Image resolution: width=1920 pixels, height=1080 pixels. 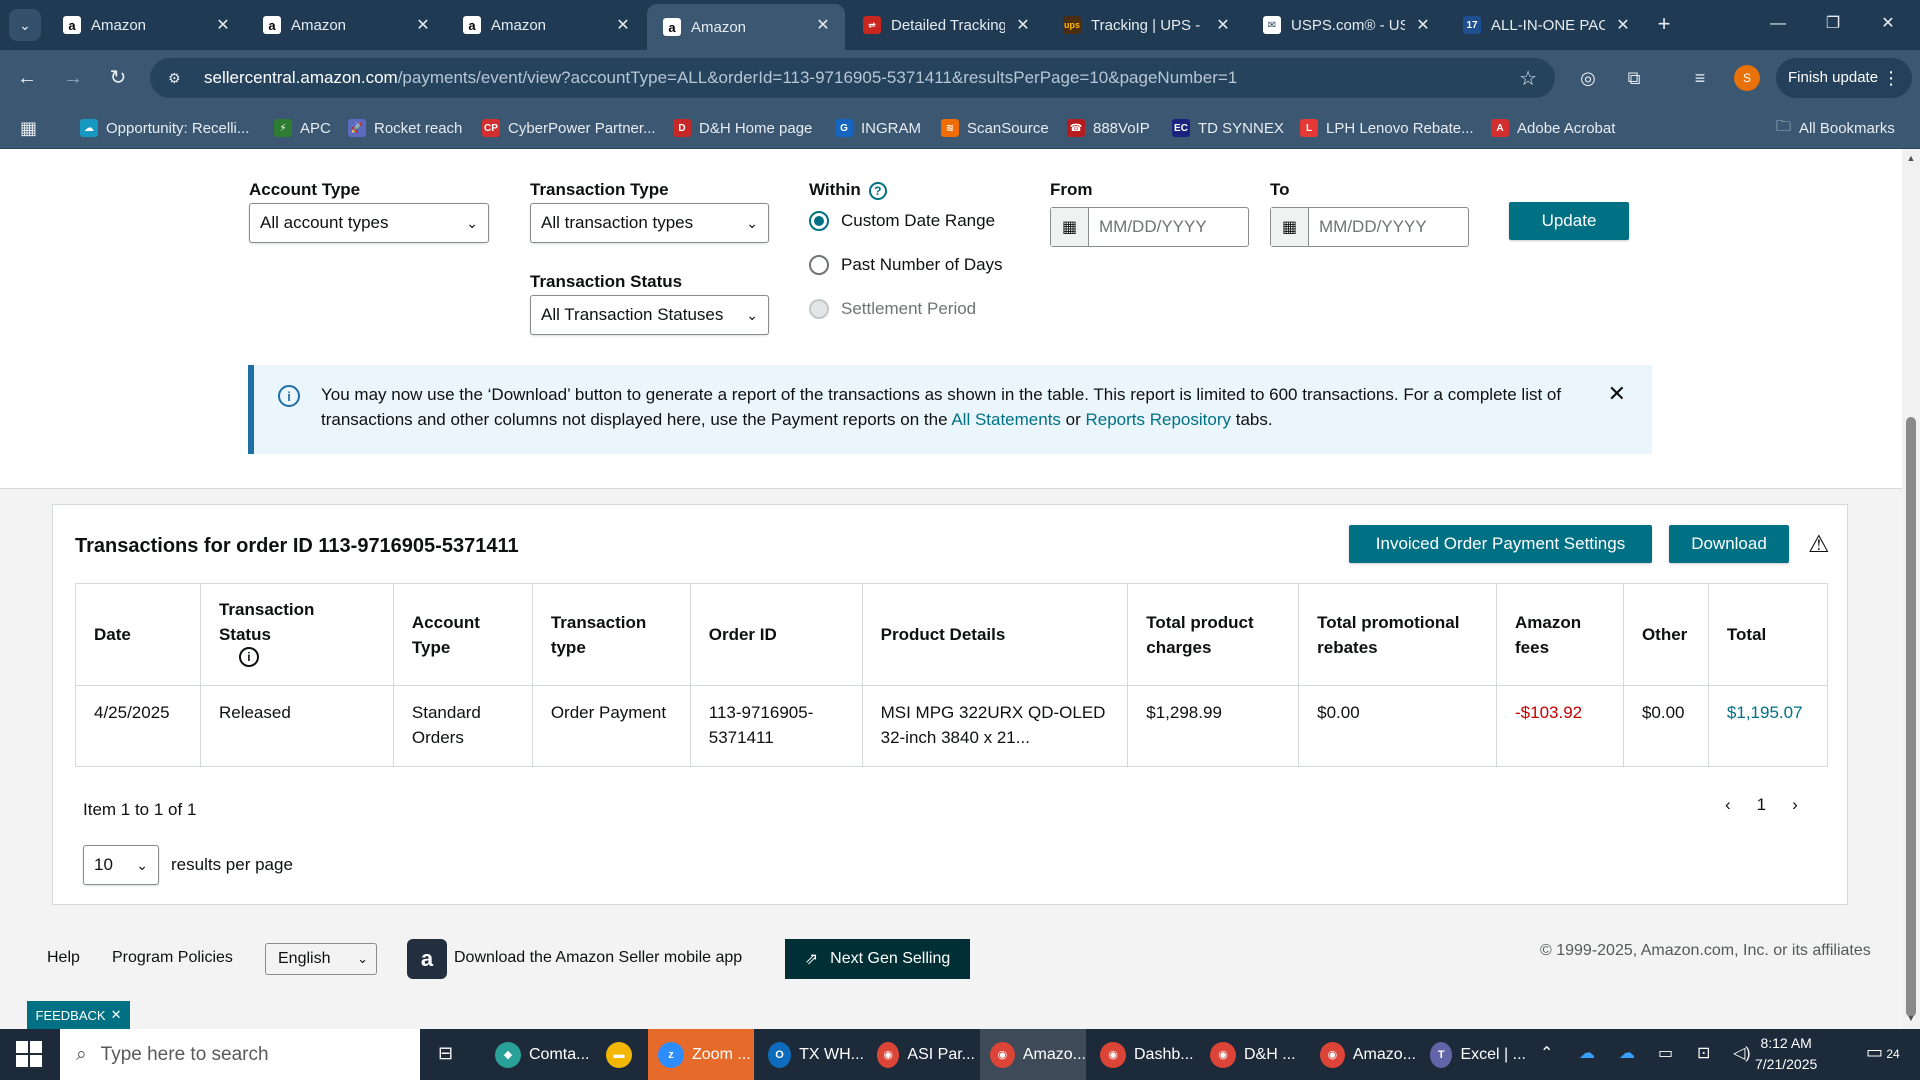 What do you see at coordinates (321, 959) in the screenshot?
I see `language-select: English ⌄` at bounding box center [321, 959].